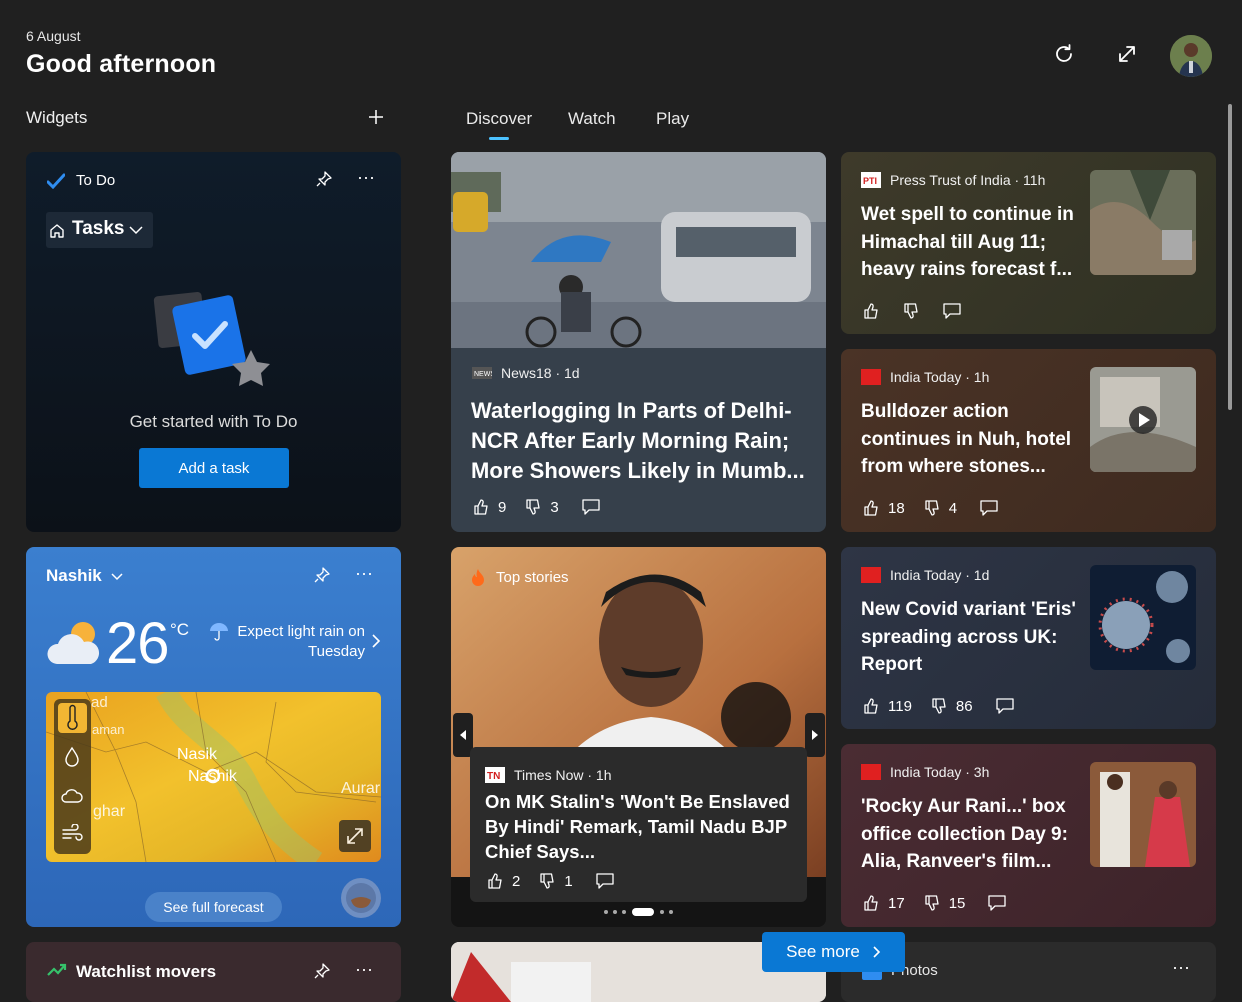  What do you see at coordinates (211, 339) in the screenshot?
I see `todo-illustration` at bounding box center [211, 339].